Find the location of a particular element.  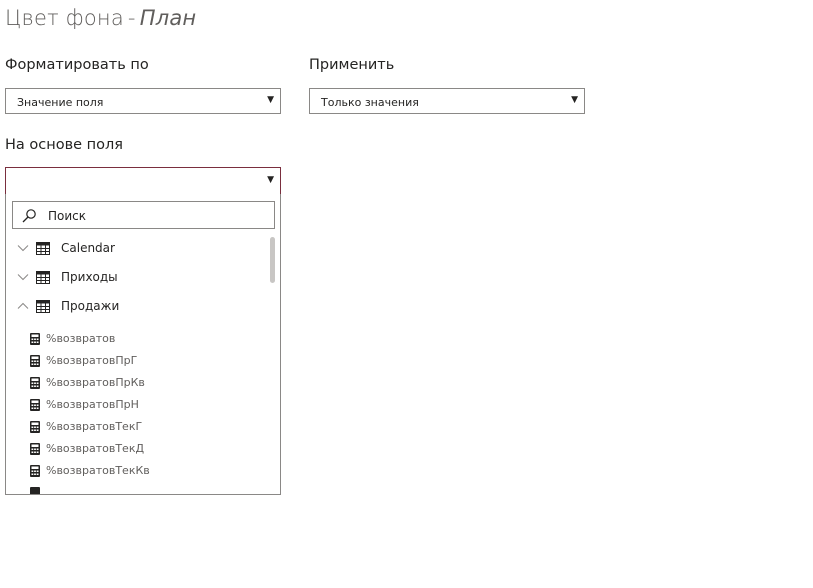

table-item-prodazhi: Продажи is located at coordinates (136, 307).